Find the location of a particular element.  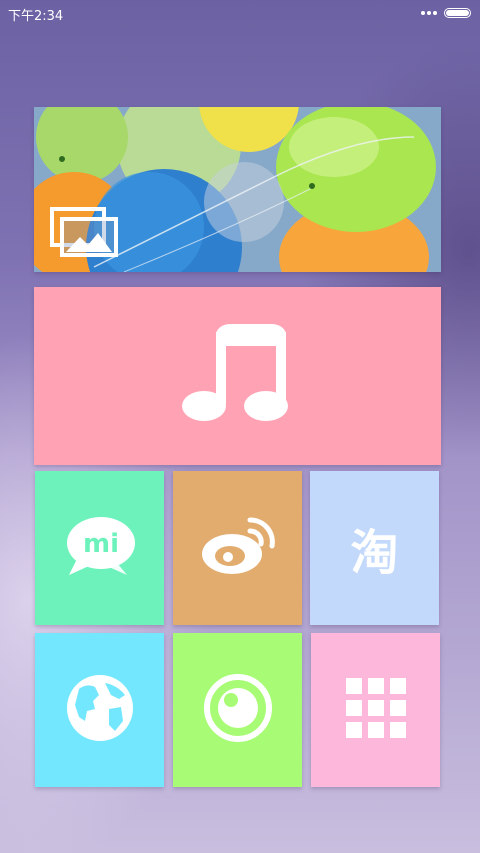

status-time: 下午2:34 is located at coordinates (36, 16).